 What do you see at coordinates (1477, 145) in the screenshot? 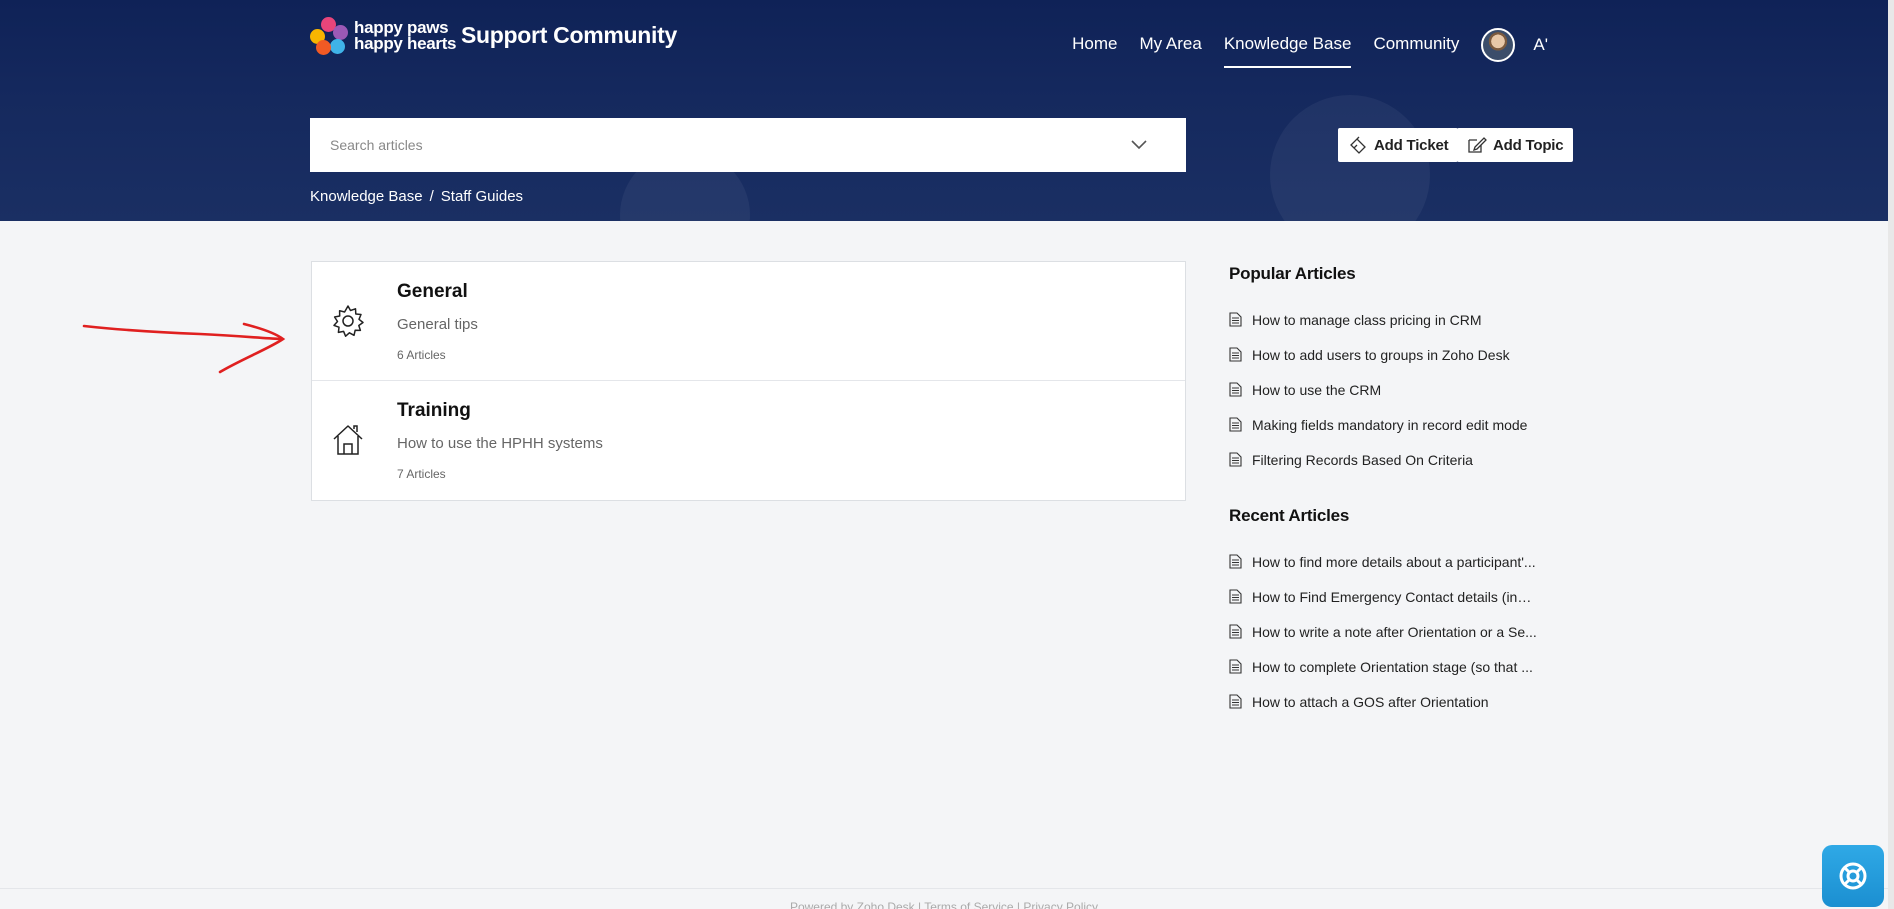
I see `edit-icon` at bounding box center [1477, 145].